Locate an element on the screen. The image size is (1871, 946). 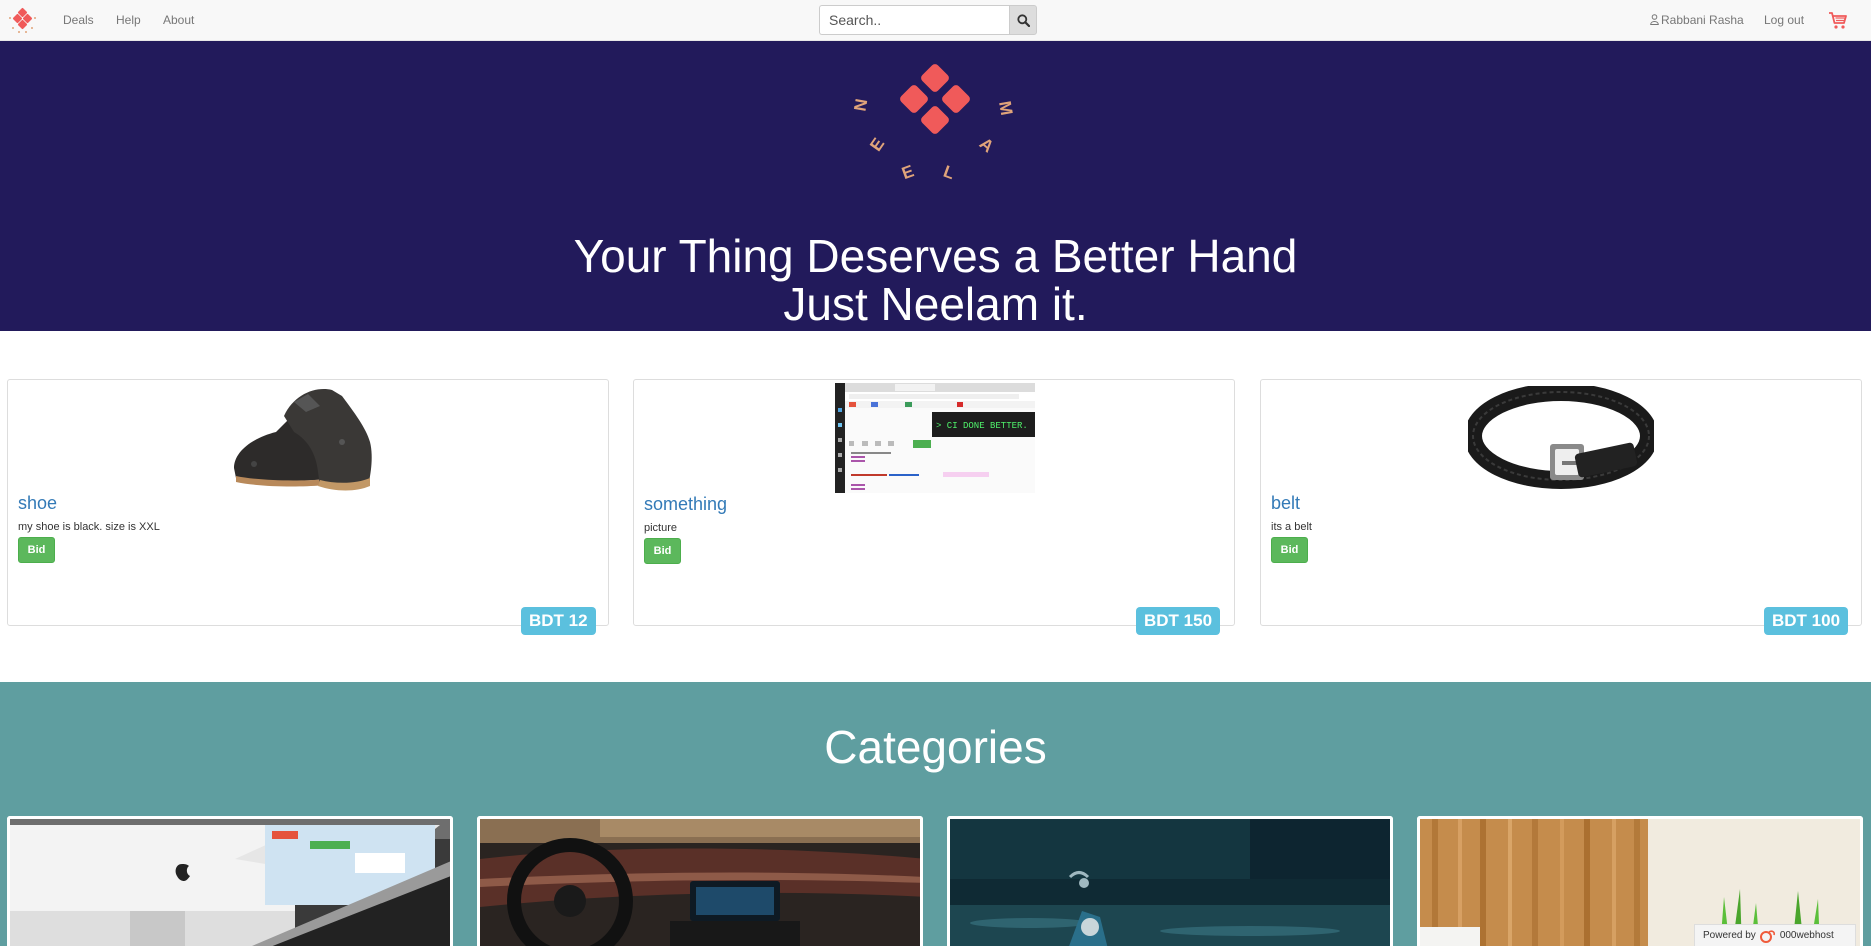
logo-letter-e2: E is located at coordinates (907, 172).